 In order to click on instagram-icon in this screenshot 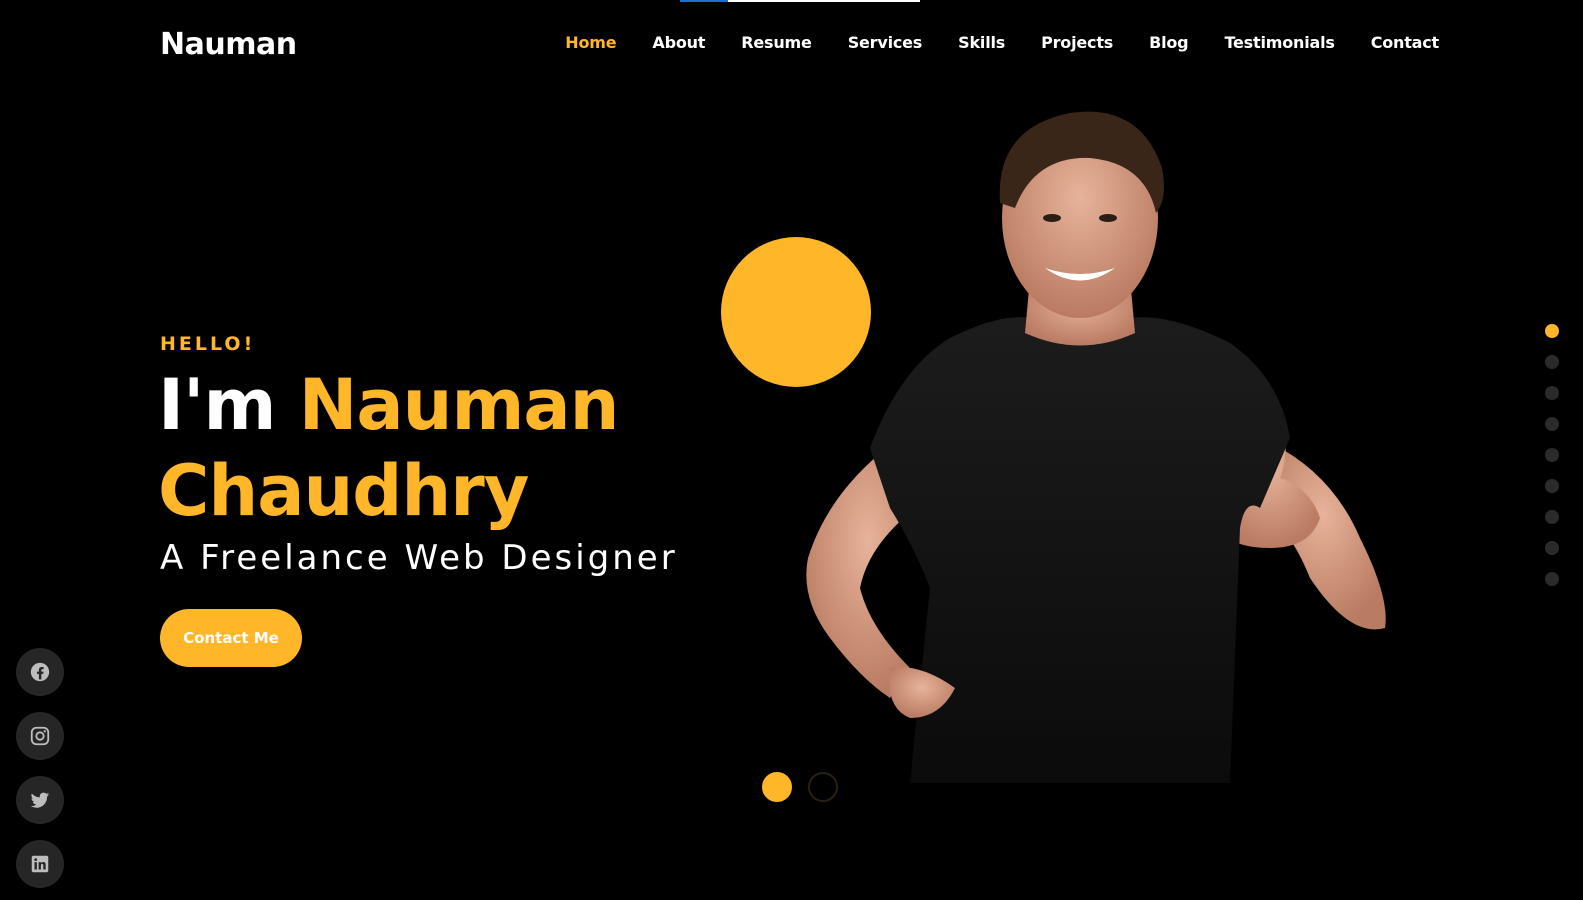, I will do `click(40, 736)`.